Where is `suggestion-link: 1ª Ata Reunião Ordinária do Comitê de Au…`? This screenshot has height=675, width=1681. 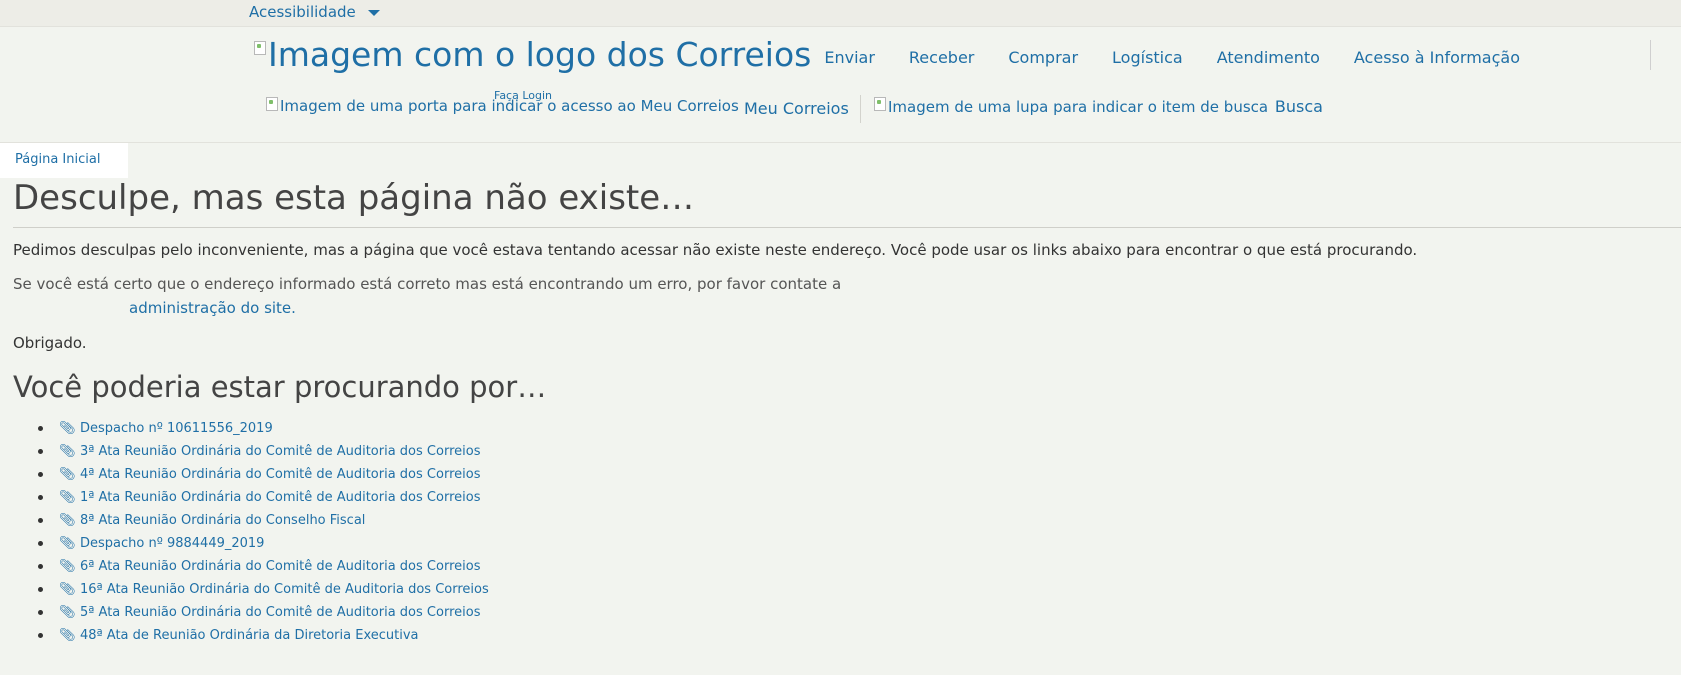
suggestion-link: 1ª Ata Reunião Ordinária do Comitê de Au… is located at coordinates (280, 497).